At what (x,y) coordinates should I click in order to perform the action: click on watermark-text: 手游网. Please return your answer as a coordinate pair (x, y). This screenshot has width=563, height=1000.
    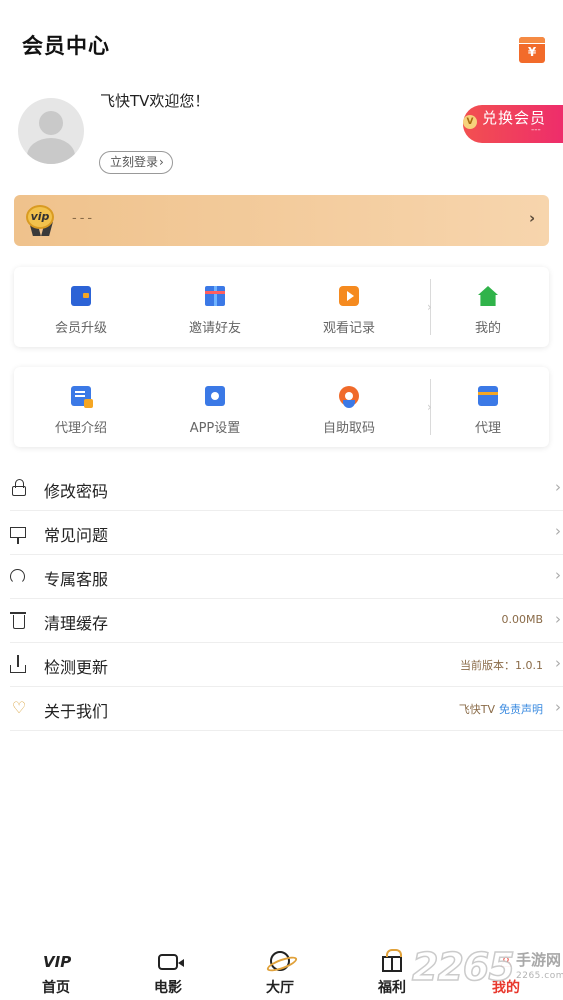
    Looking at the image, I should click on (539, 960).